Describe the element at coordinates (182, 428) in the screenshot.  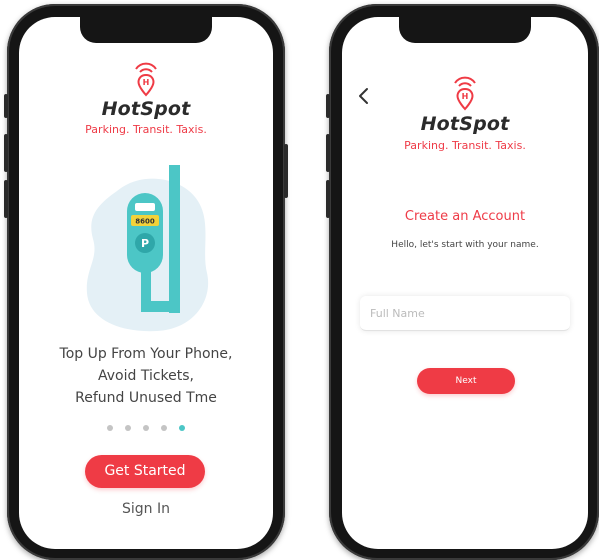
I see `page-dot-active` at that location.